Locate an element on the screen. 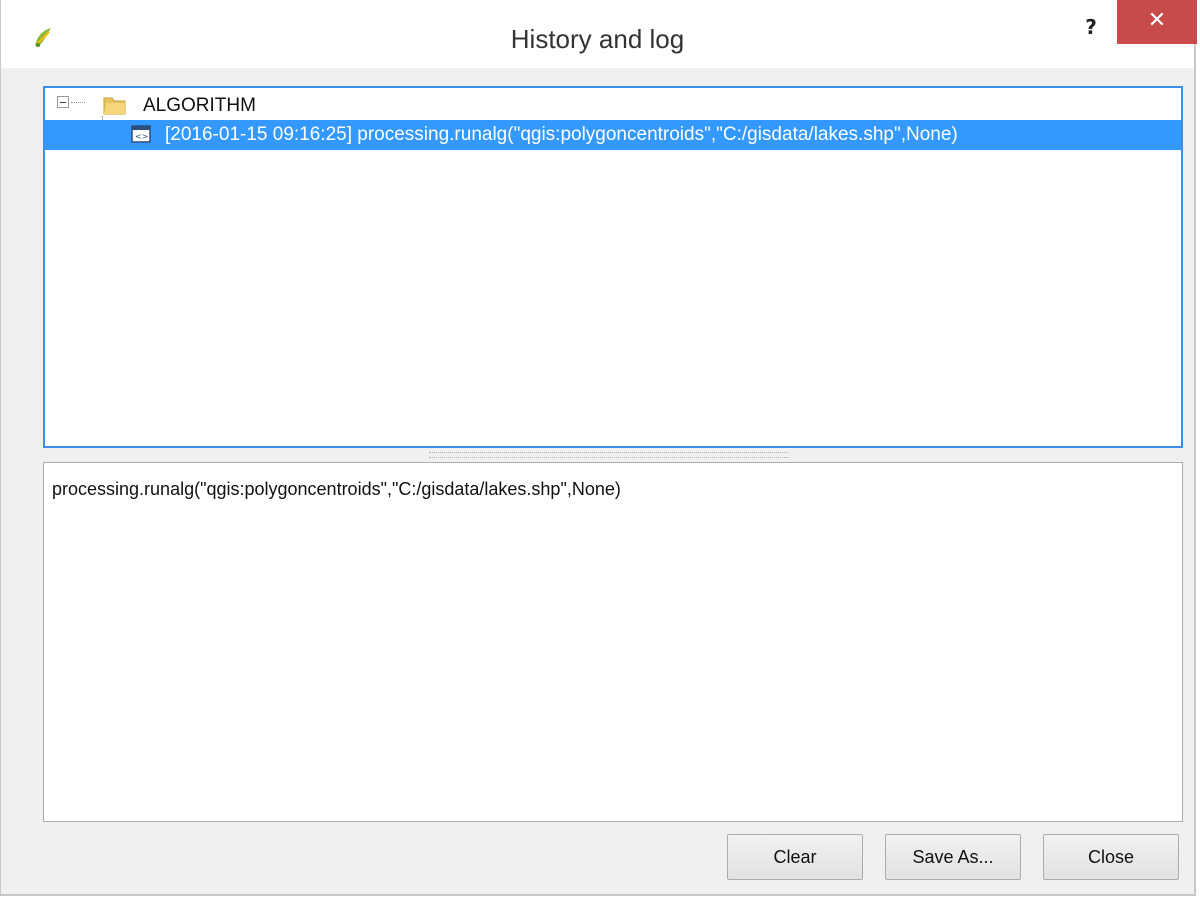 This screenshot has height=900, width=1200. window-title: History and log is located at coordinates (597, 39).